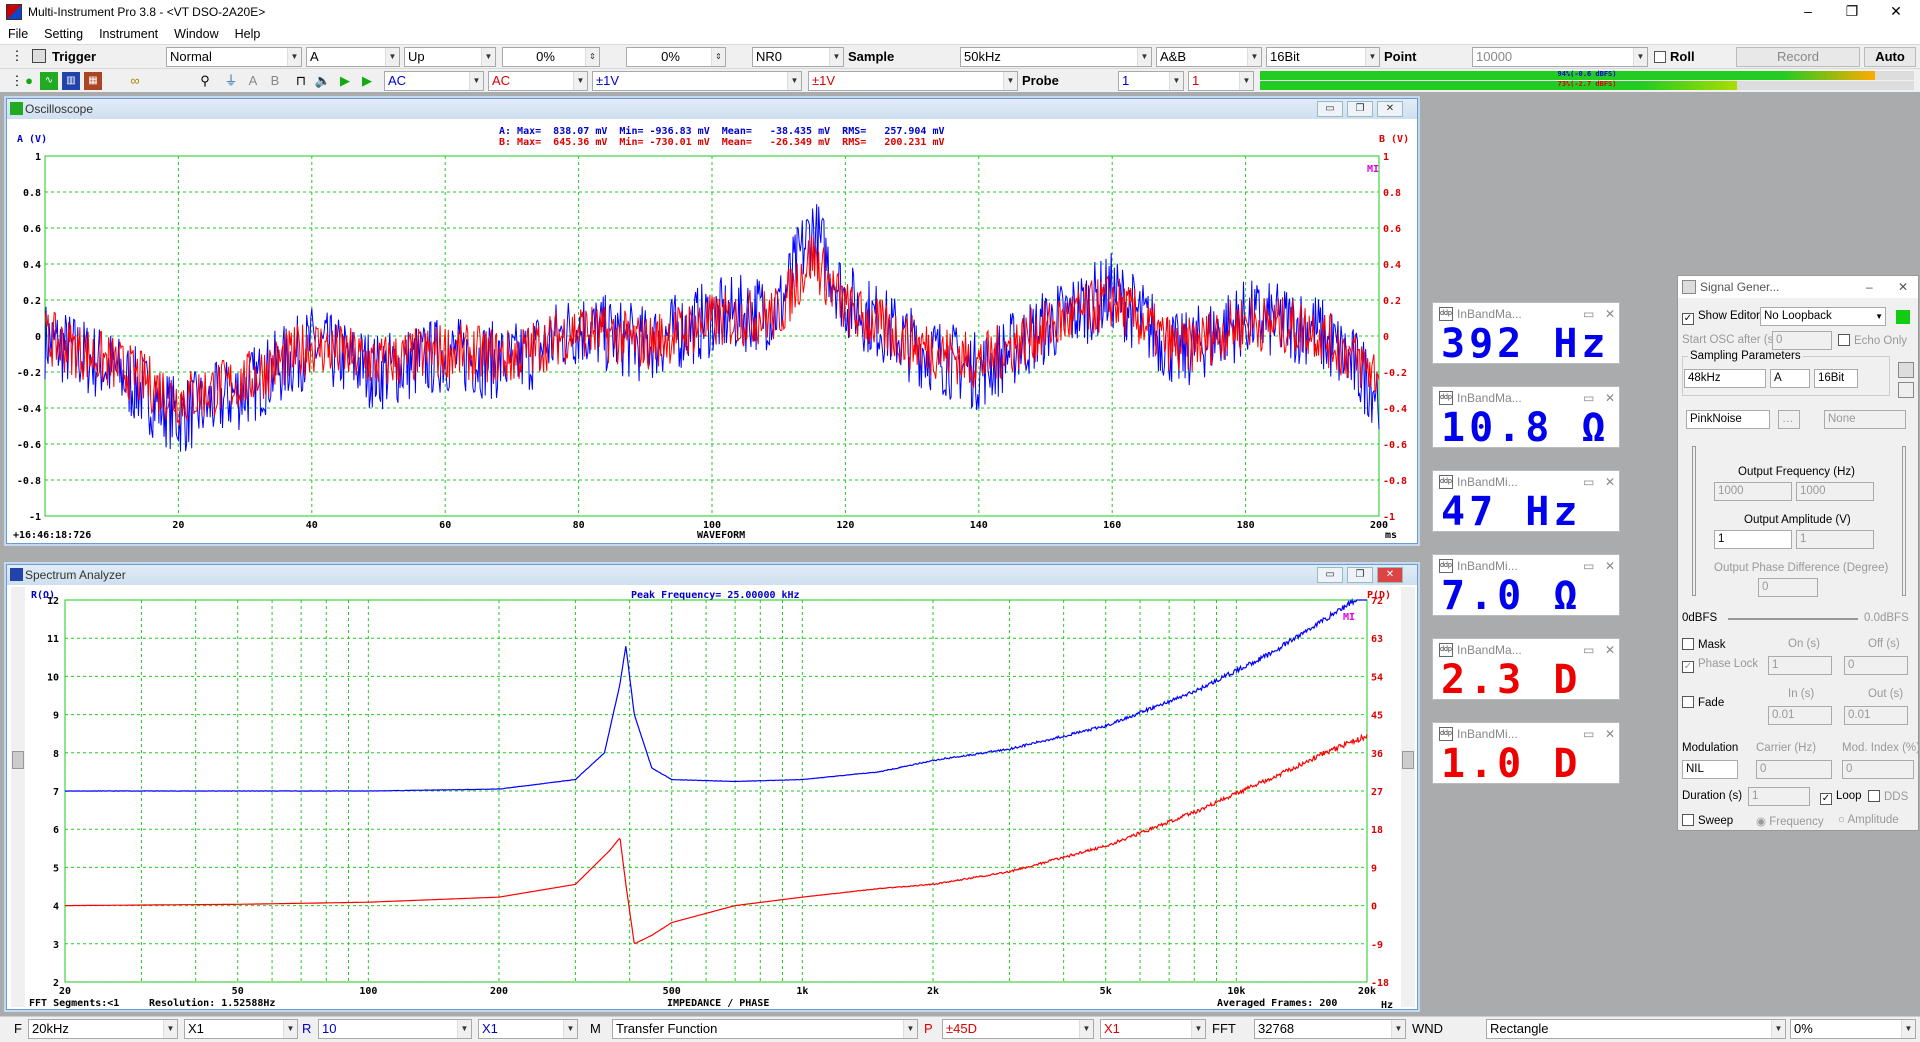 The width and height of the screenshot is (1920, 1042). I want to click on sweep-amplitude-radio: ○ Amplitude, so click(1868, 820).